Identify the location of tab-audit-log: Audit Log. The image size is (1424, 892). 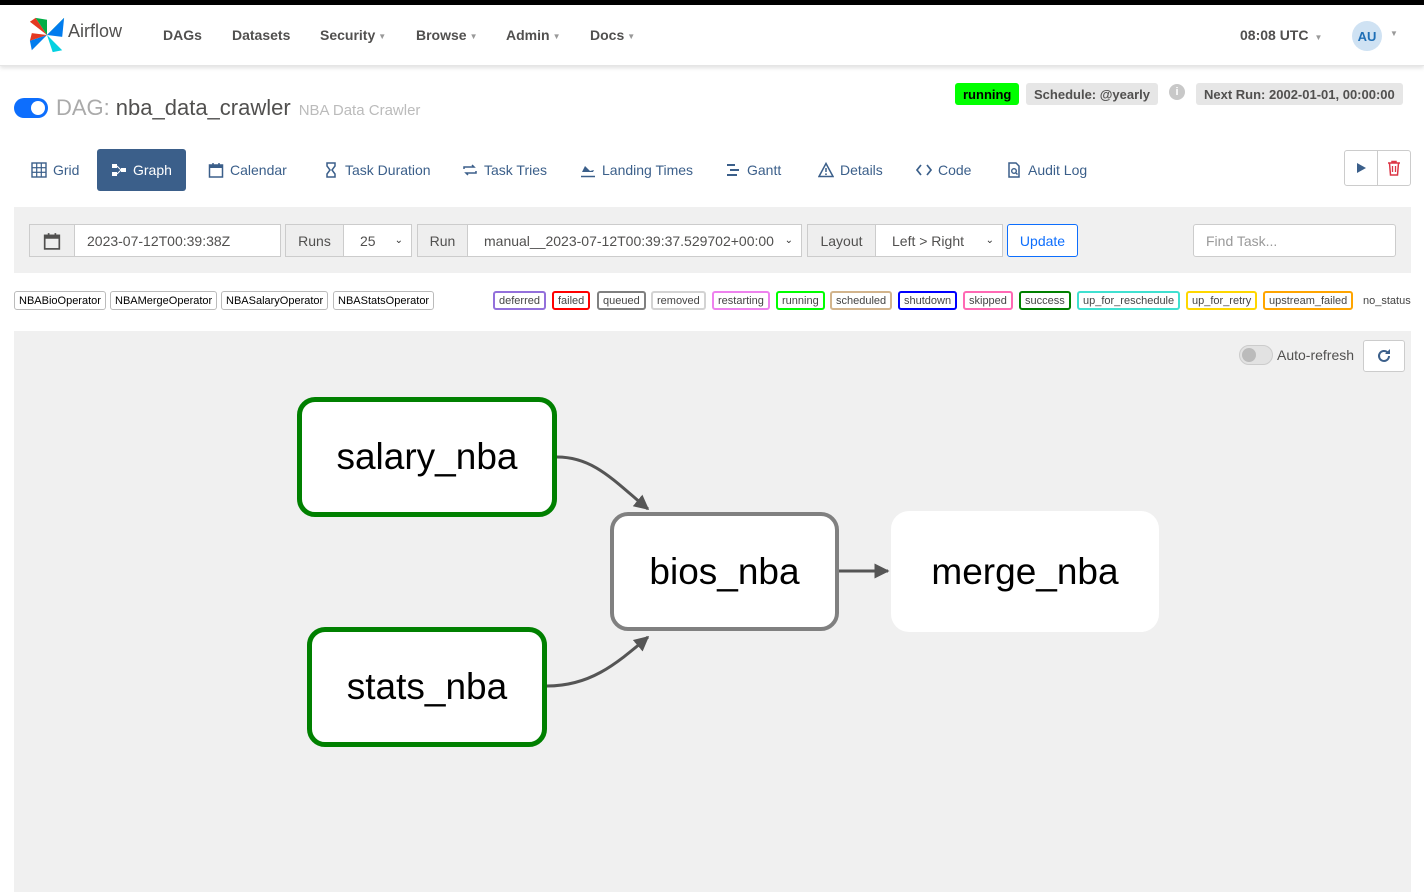
(1046, 170).